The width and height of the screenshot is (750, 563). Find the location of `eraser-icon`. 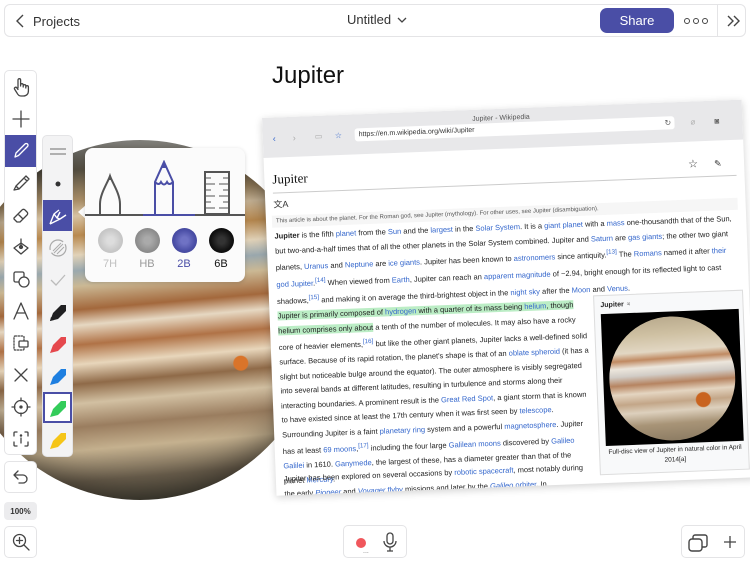

eraser-icon is located at coordinates (20, 215).